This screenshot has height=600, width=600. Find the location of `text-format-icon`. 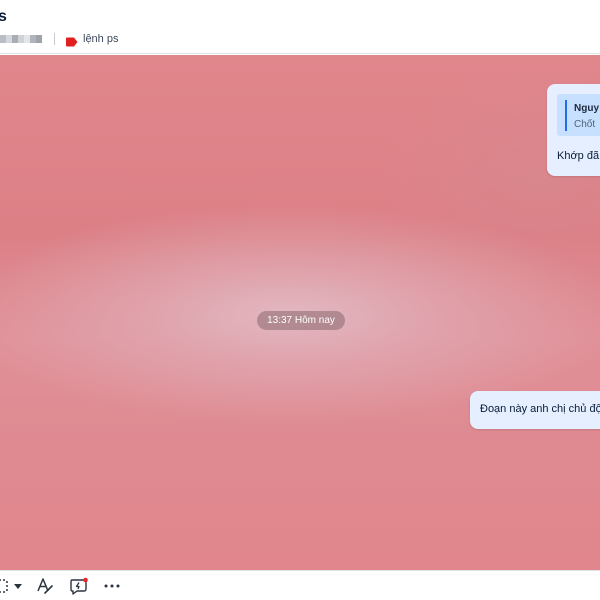

text-format-icon is located at coordinates (45, 586).